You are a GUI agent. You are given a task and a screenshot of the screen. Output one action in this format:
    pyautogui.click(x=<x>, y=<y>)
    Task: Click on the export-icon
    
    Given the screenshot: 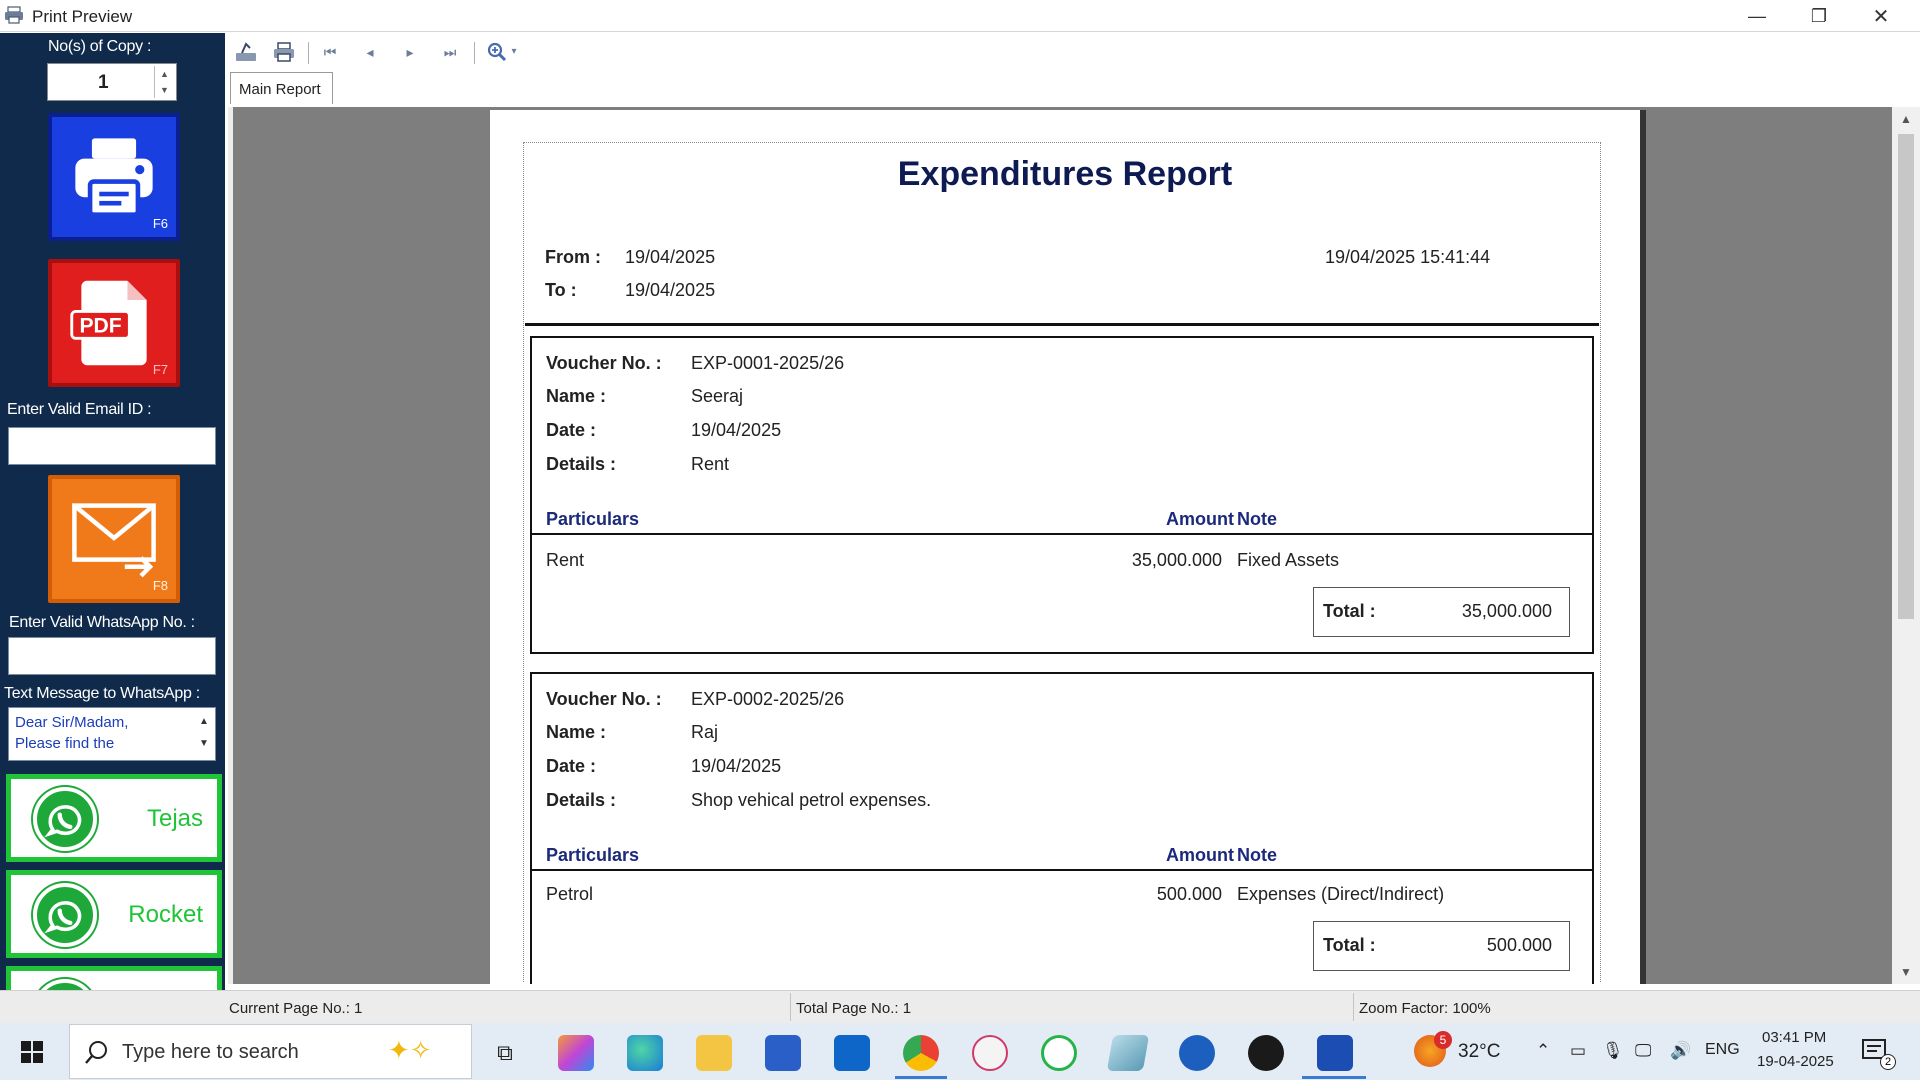 What is the action you would take?
    pyautogui.click(x=246, y=52)
    